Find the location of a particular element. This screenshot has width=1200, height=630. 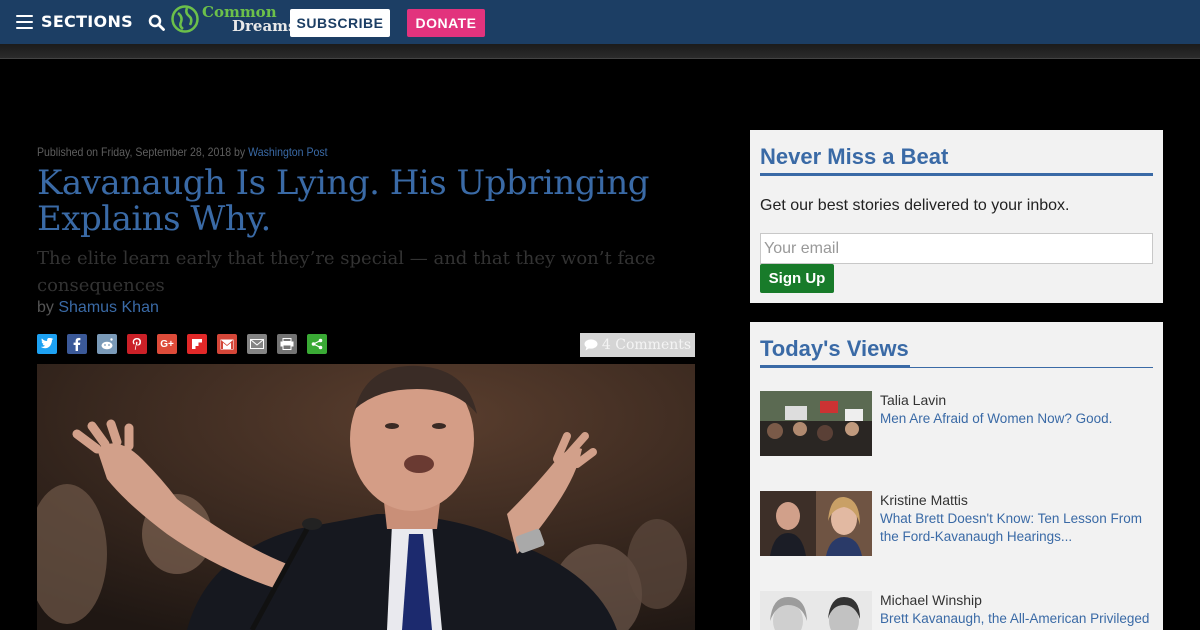

hamburger-icon is located at coordinates (24, 21).